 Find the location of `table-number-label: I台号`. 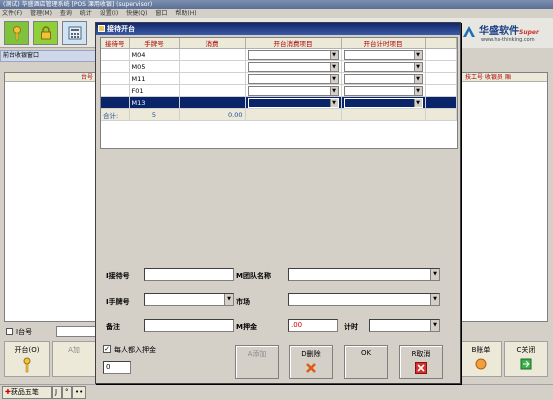

table-number-label: I台号 is located at coordinates (24, 332).